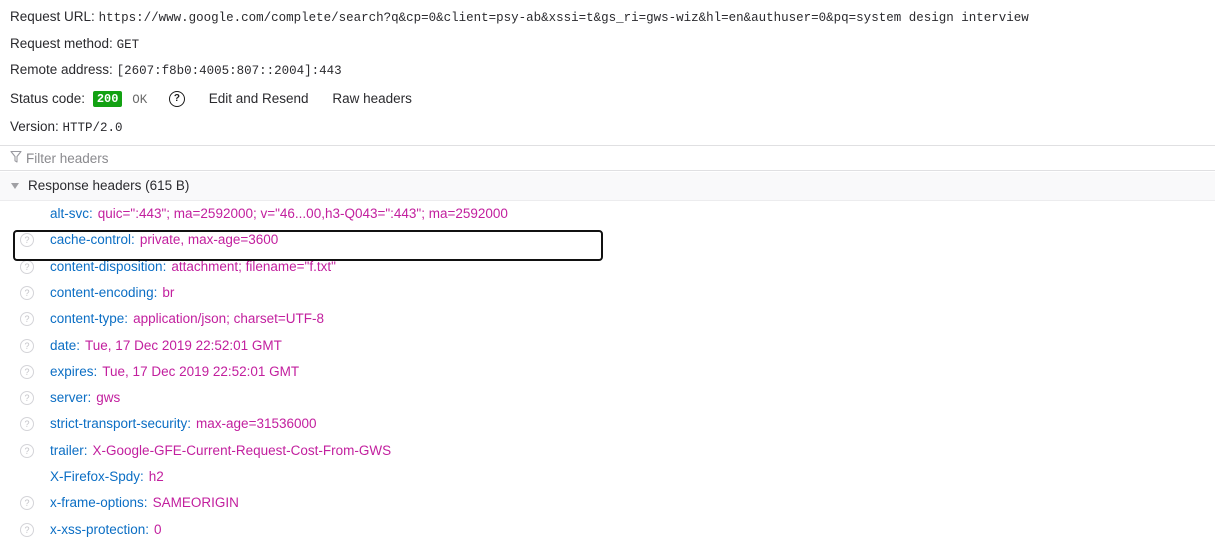  What do you see at coordinates (607, 293) in the screenshot?
I see `header-row-content-encoding: ? content-encoding br` at bounding box center [607, 293].